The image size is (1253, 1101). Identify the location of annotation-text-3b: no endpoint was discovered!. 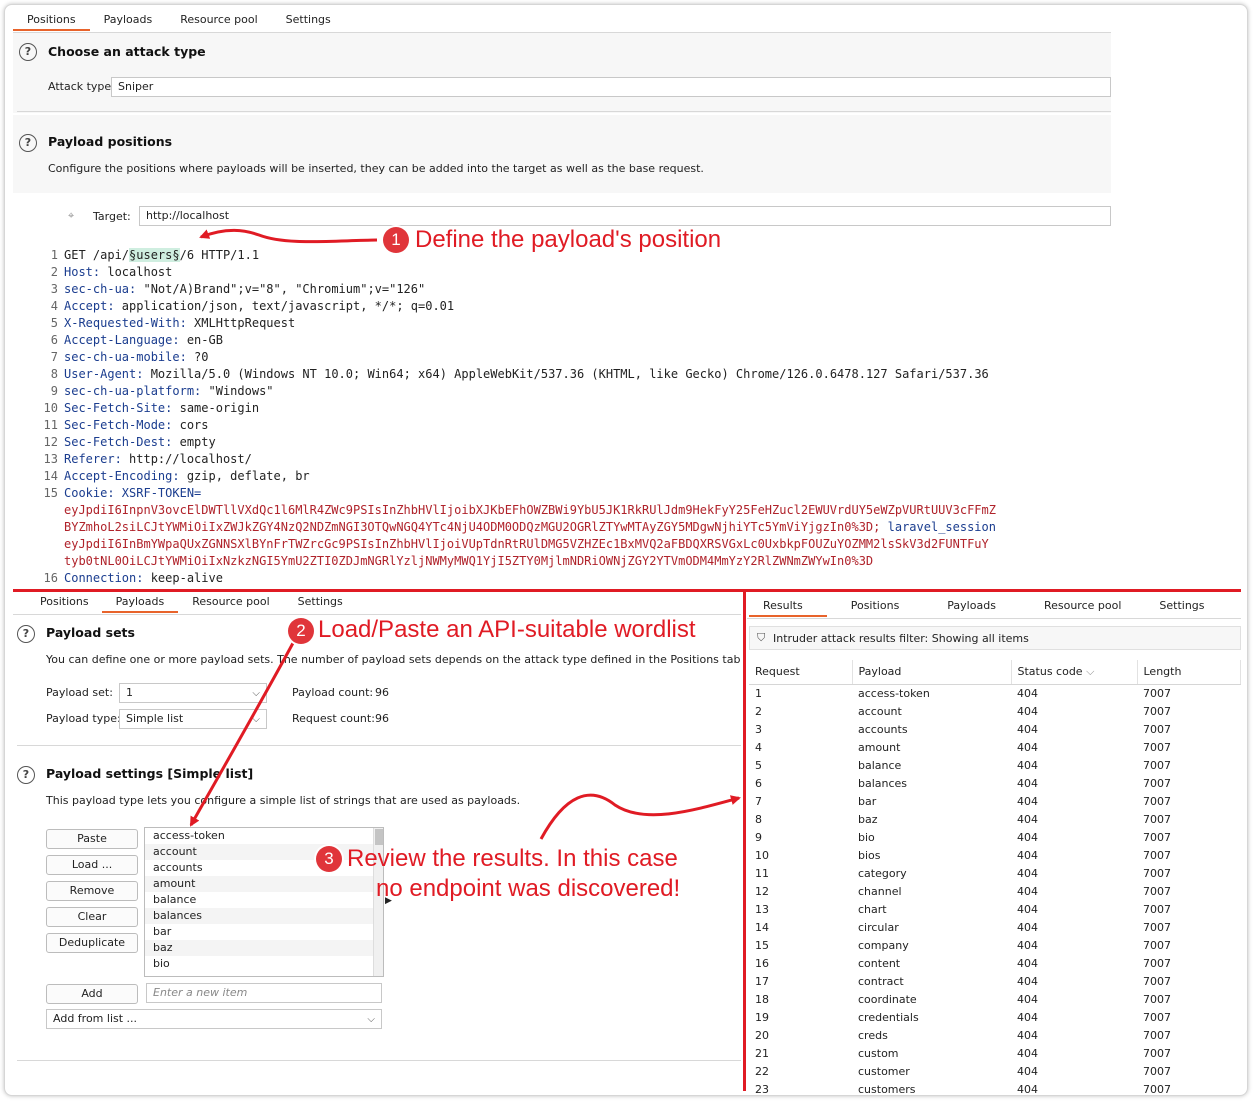
(528, 888).